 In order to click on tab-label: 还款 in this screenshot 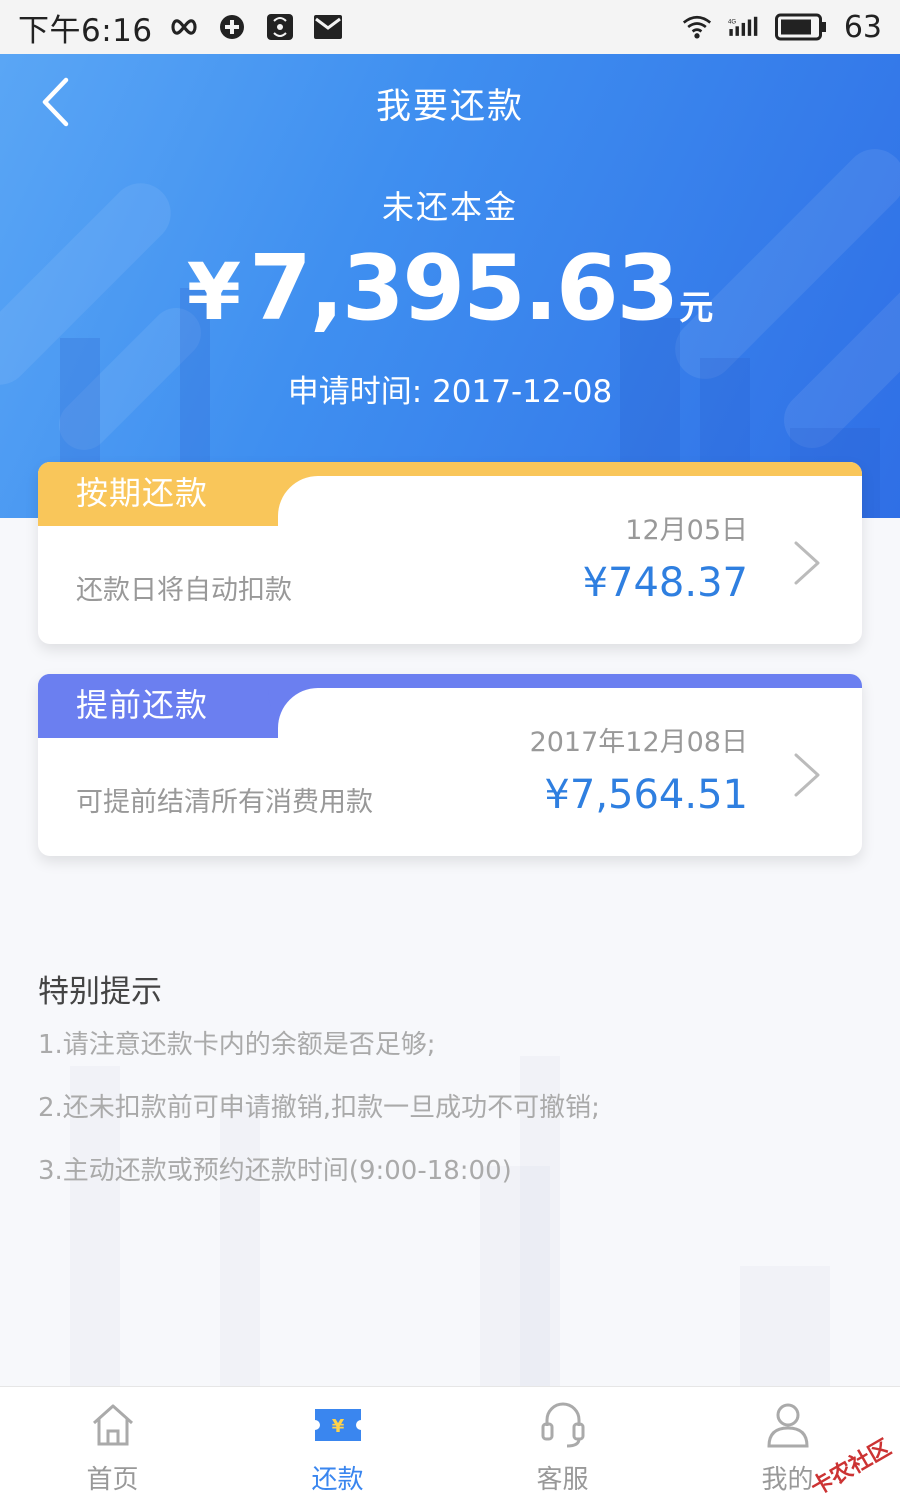, I will do `click(337, 1480)`.